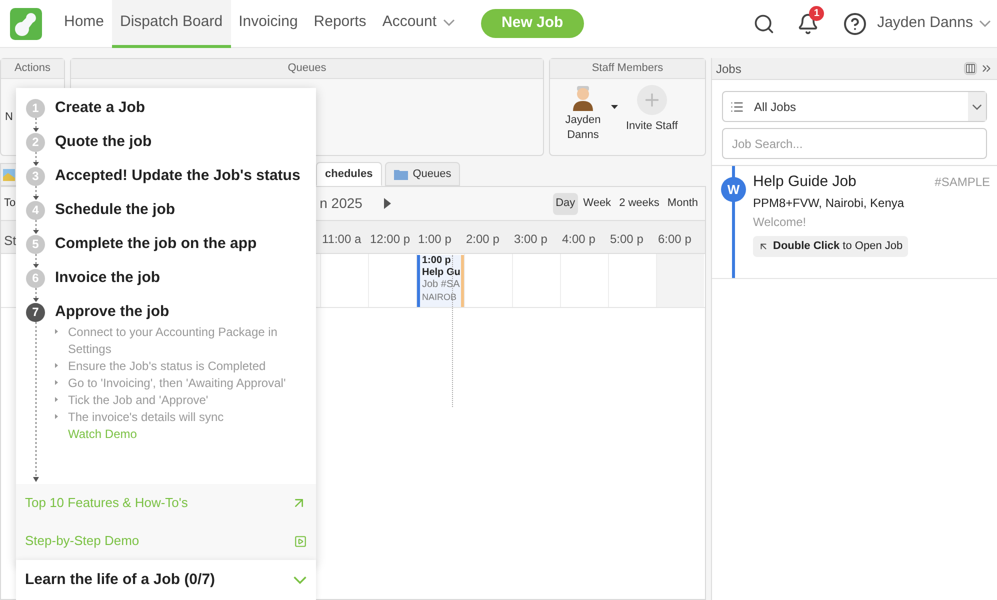 The image size is (997, 600). I want to click on nav-tab: Dispatch Board, so click(171, 24).